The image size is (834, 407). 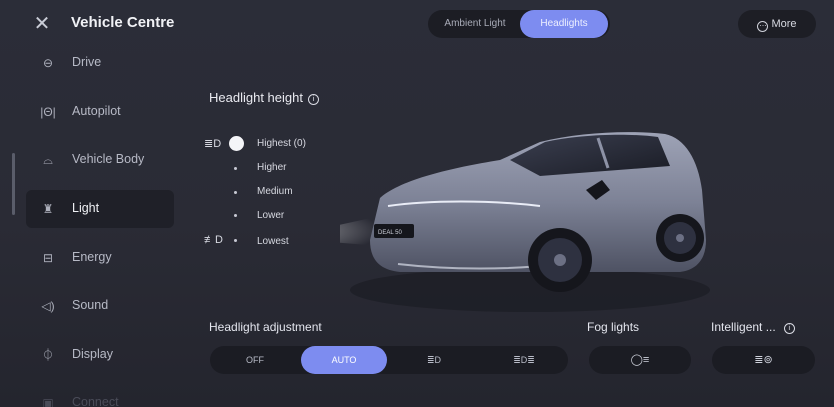 What do you see at coordinates (524, 360) in the screenshot?
I see `adjustment-high-beam-button: ≣D≣` at bounding box center [524, 360].